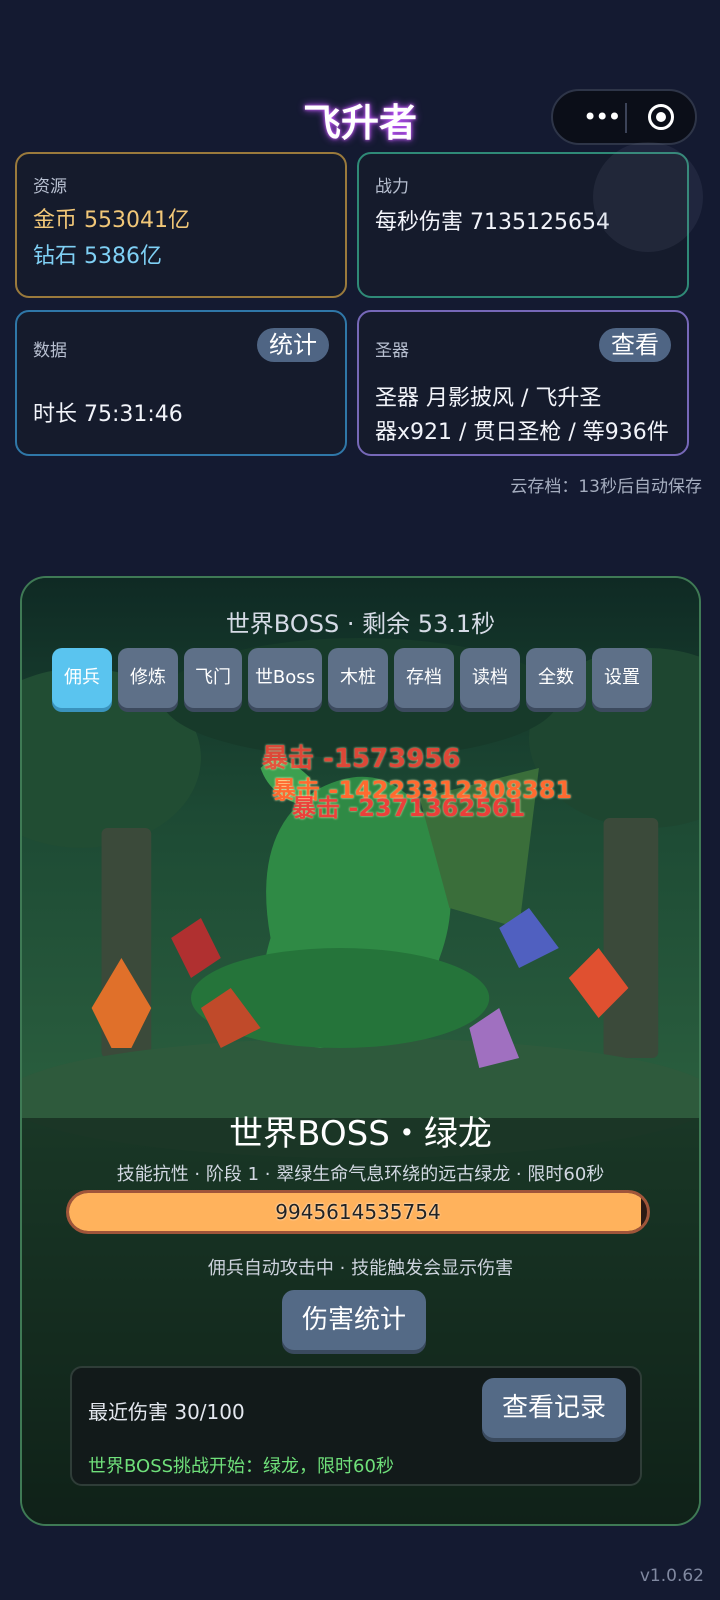 This screenshot has width=720, height=1600. What do you see at coordinates (354, 1320) in the screenshot?
I see `damage-stats-button: 伤害统计` at bounding box center [354, 1320].